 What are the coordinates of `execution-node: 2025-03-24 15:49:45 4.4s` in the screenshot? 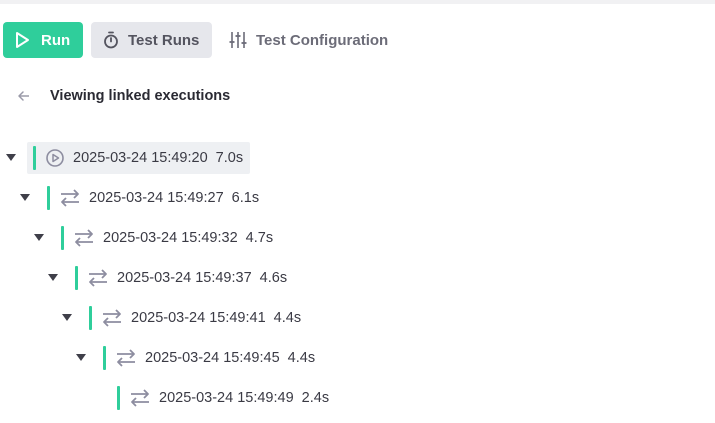 It's located at (212, 358).